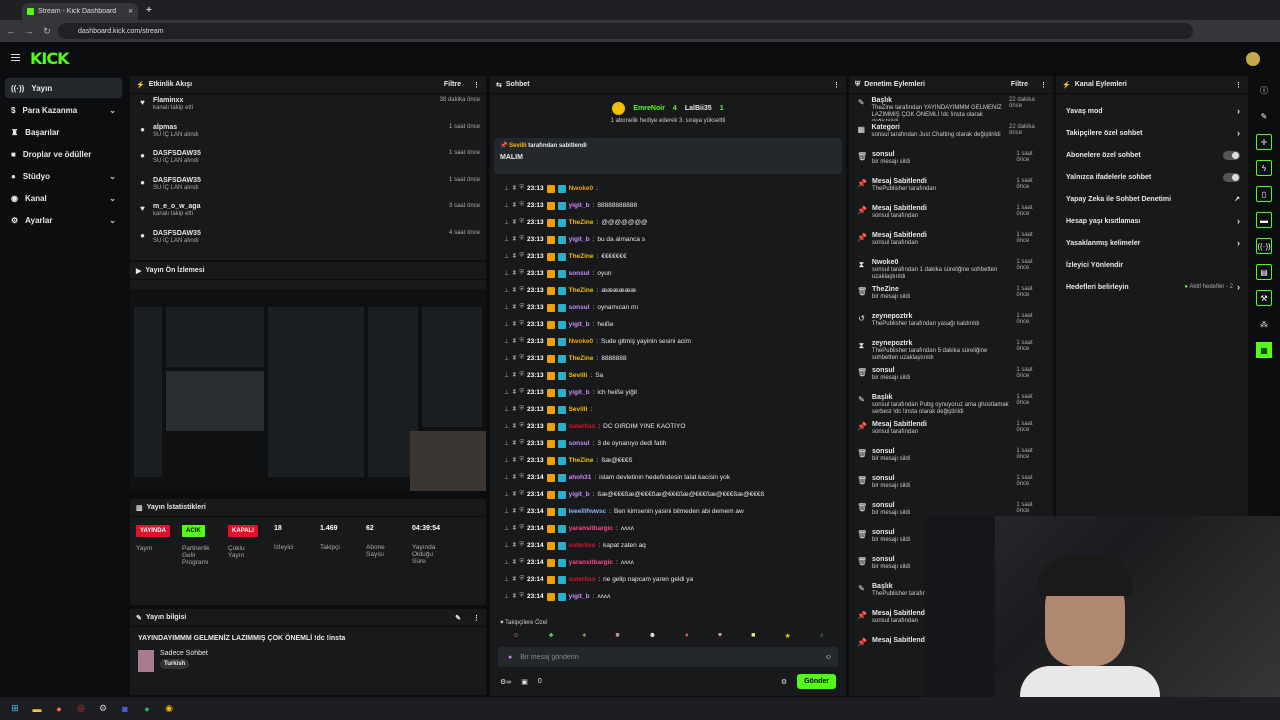  Describe the element at coordinates (668, 426) in the screenshot. I see `chat-message: ⊥ ⧗ ⛨ 23:13 suterliss: DC GIRDIM YINE KAOTIYO` at that location.